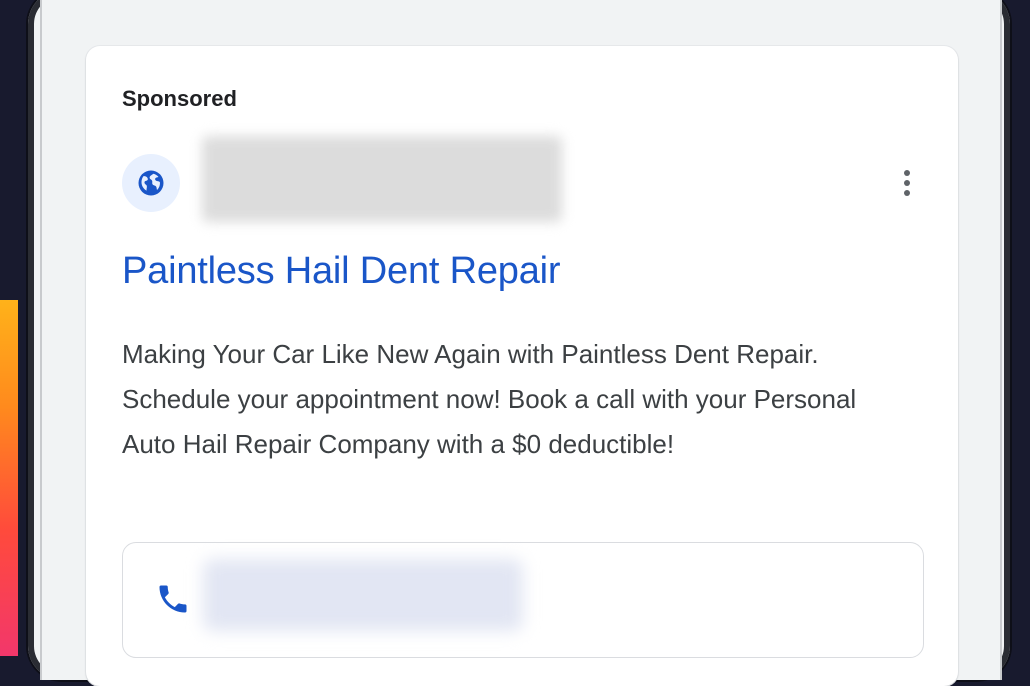 The height and width of the screenshot is (686, 1030). I want to click on more-vert-icon, so click(907, 183).